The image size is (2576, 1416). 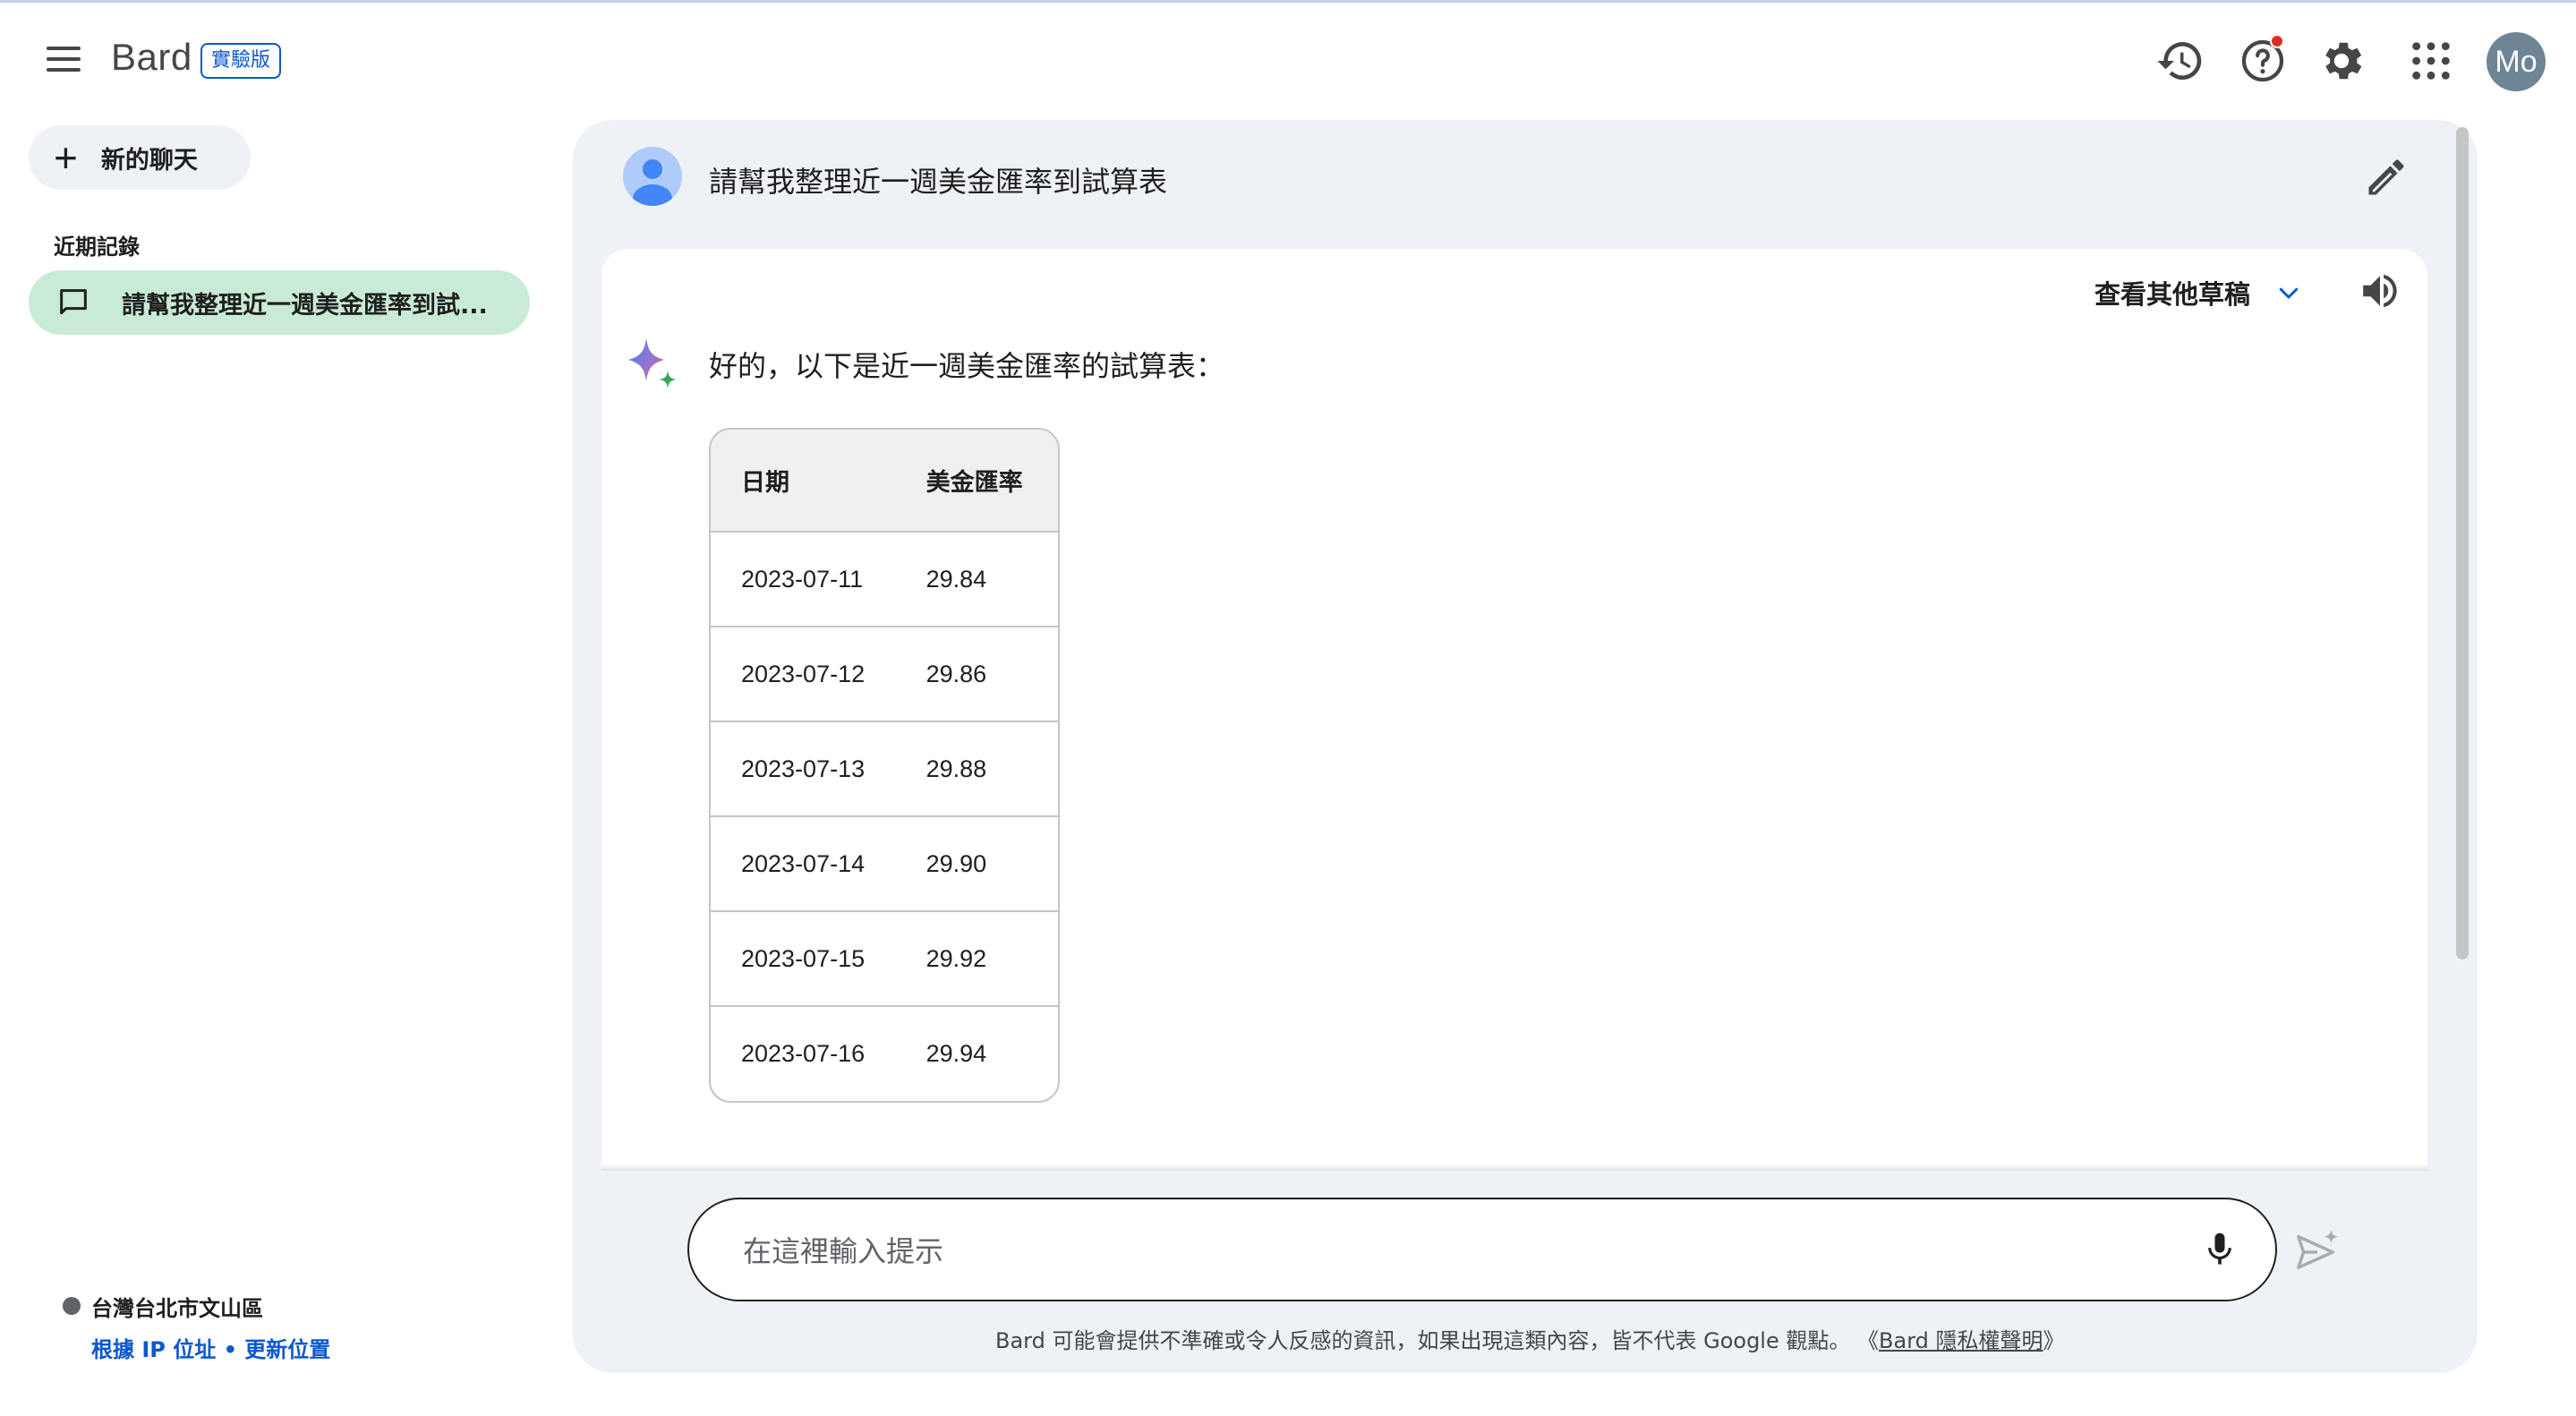 I want to click on prompt-input, so click(x=1441, y=1251).